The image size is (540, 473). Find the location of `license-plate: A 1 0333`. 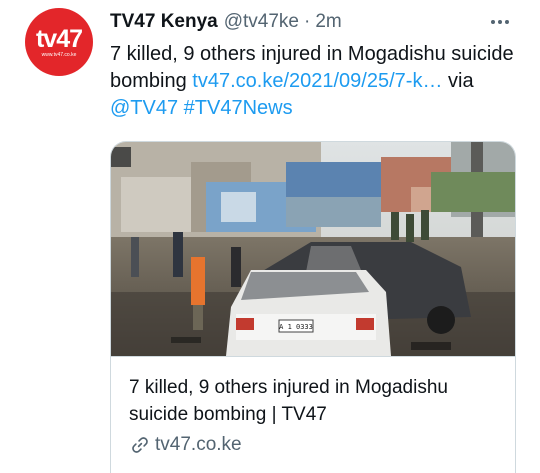

license-plate: A 1 0333 is located at coordinates (296, 327).